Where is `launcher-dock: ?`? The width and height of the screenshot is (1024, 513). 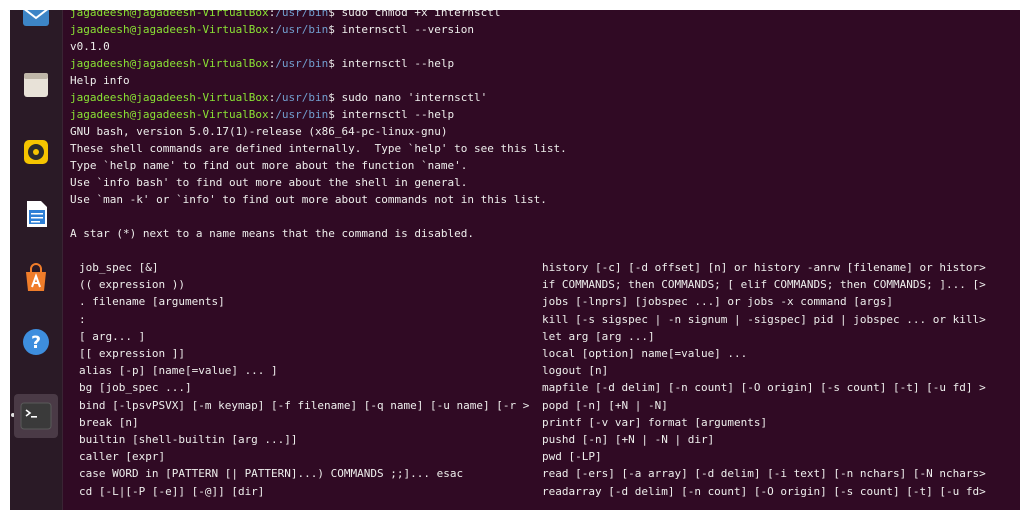 launcher-dock: ? is located at coordinates (36, 260).